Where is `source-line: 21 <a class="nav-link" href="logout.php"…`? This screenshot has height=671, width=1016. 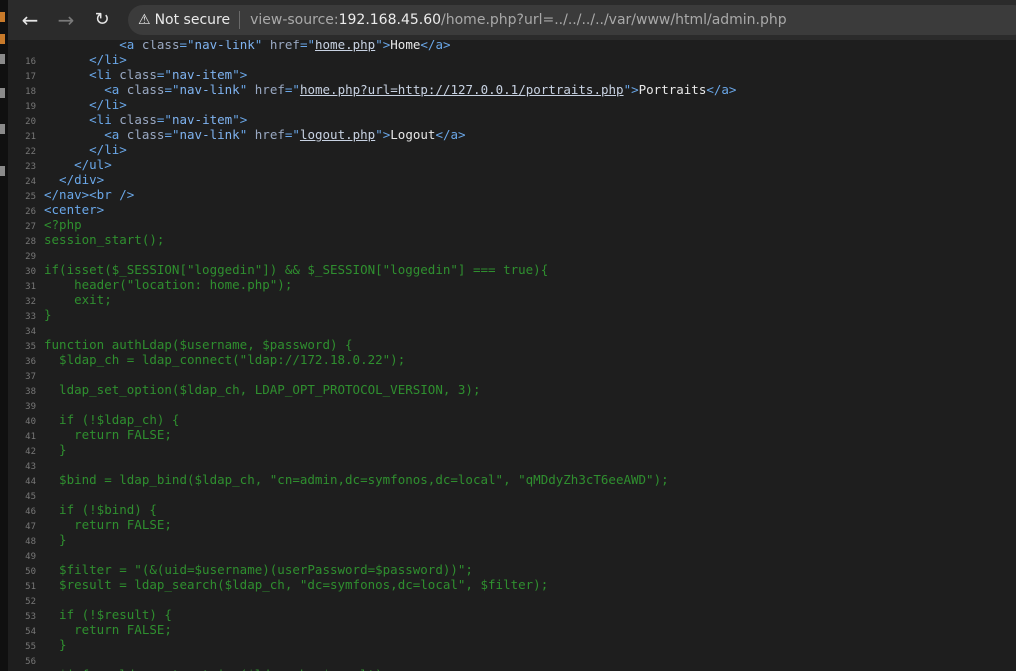
source-line: 21 <a class="nav-link" href="logout.php"… is located at coordinates (237, 134).